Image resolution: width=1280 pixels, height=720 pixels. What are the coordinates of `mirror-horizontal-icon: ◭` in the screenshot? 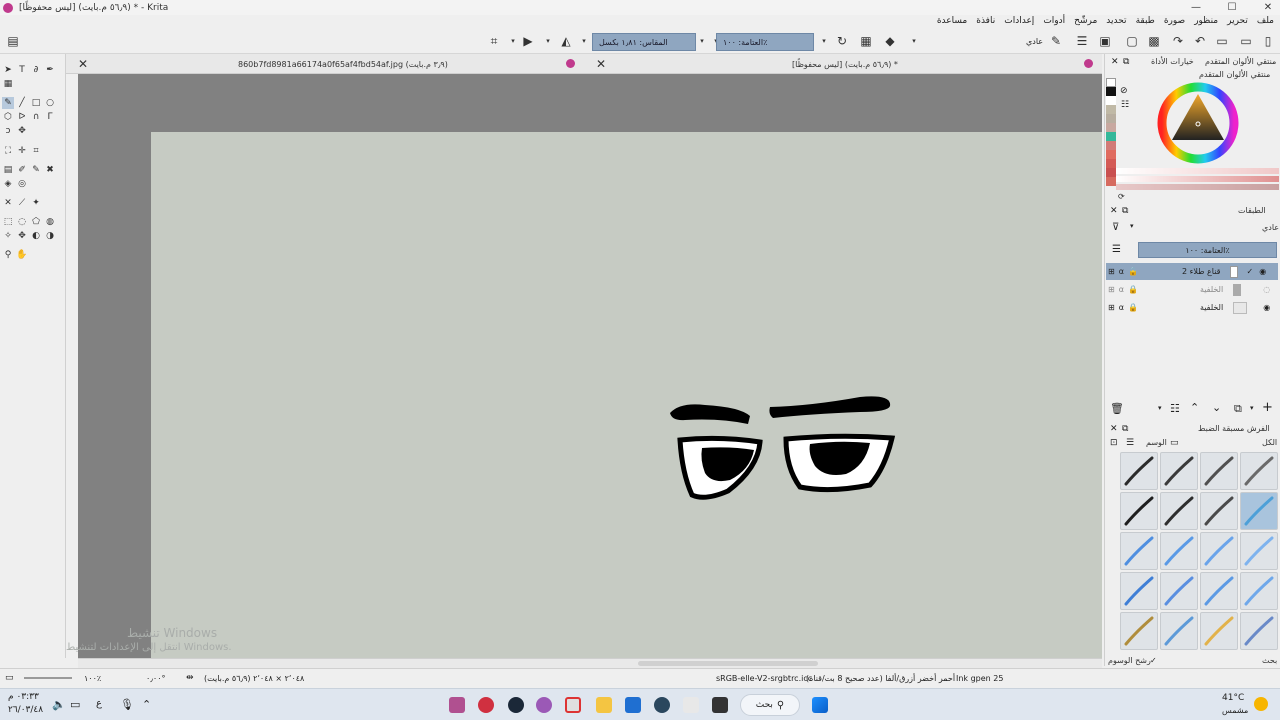 It's located at (566, 41).